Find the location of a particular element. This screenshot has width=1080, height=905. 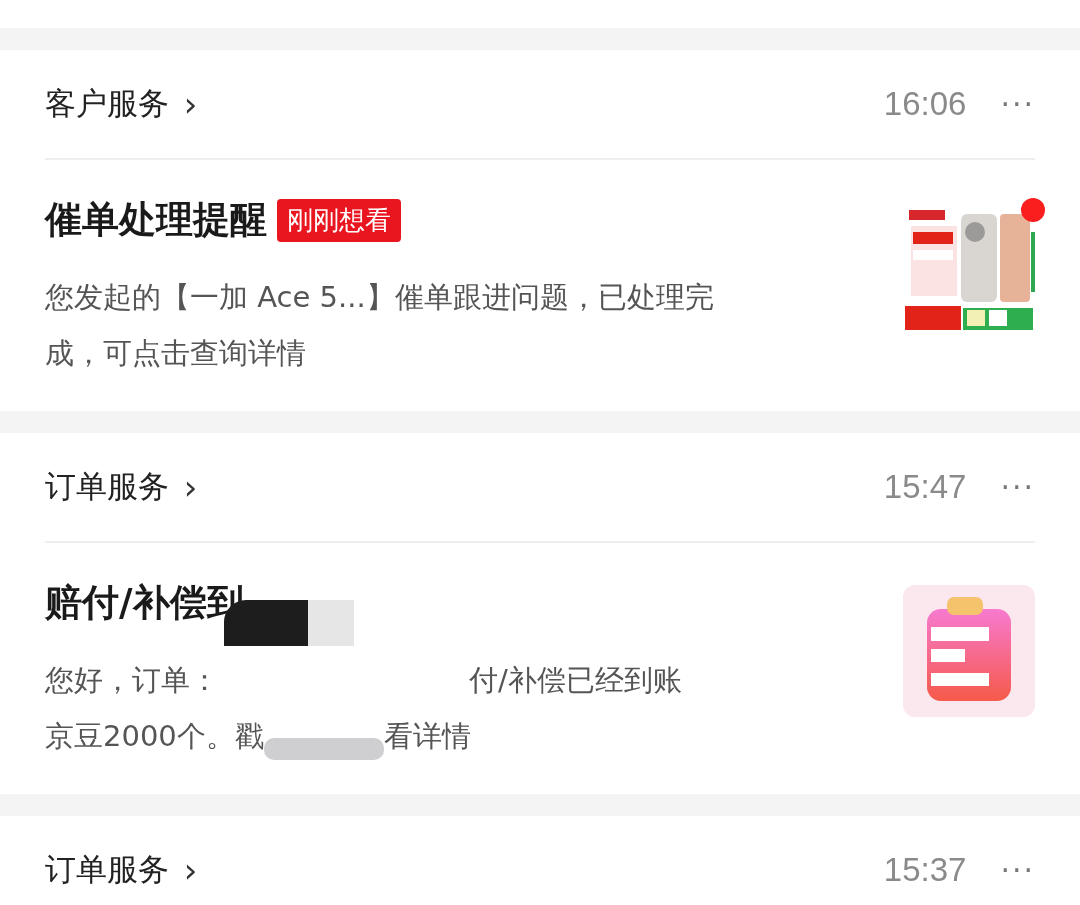

message-title: 催单处理提醒 is located at coordinates (156, 220).